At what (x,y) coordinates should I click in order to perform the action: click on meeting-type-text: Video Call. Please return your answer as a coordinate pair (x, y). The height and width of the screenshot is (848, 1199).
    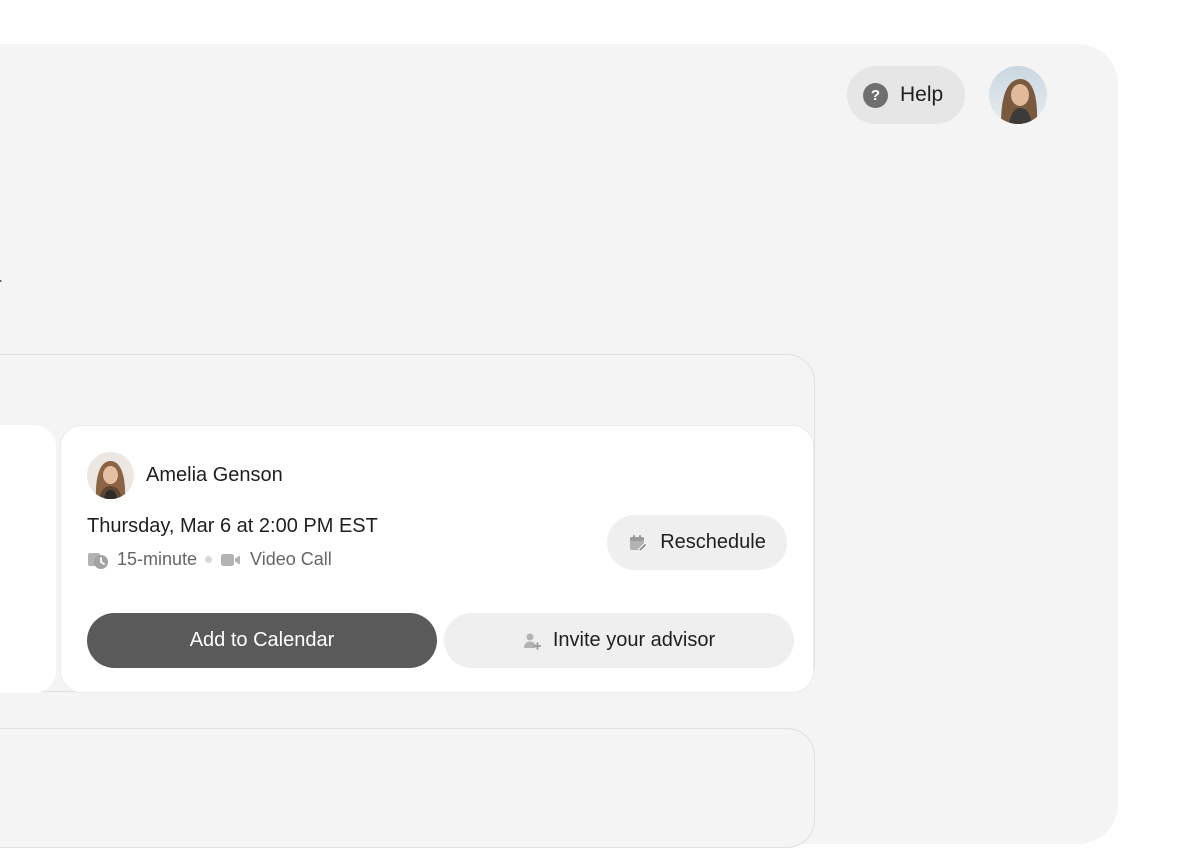
    Looking at the image, I should click on (291, 559).